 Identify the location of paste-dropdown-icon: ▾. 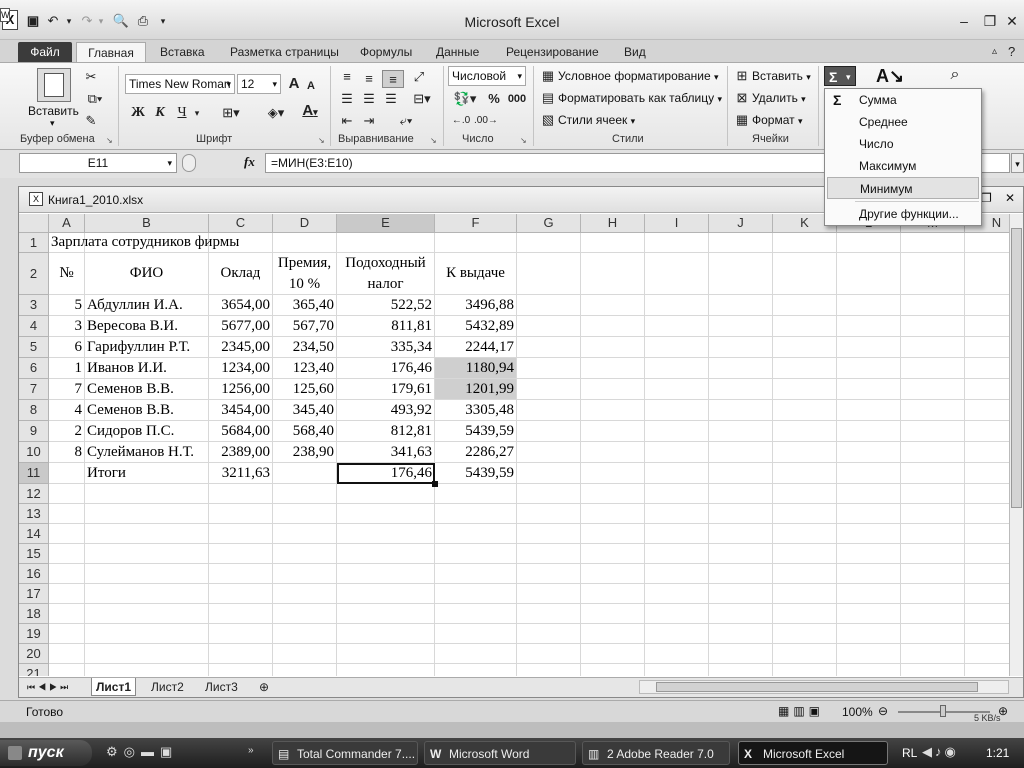
(52, 123).